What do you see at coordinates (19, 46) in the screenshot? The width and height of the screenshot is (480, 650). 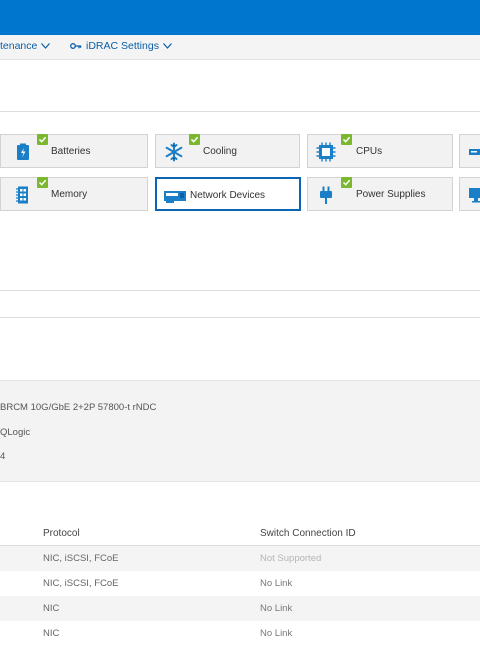 I see `menu-maintenance-label: tenance` at bounding box center [19, 46].